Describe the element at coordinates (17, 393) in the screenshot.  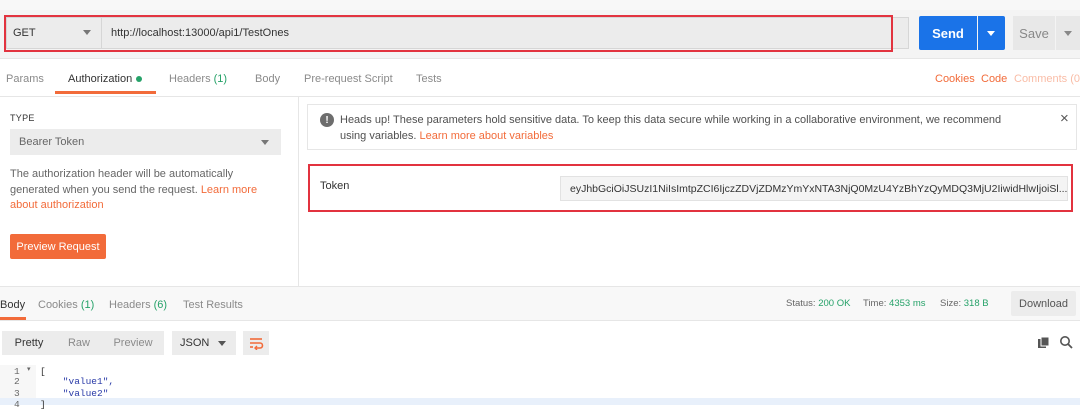
I see `line-number: 3` at that location.